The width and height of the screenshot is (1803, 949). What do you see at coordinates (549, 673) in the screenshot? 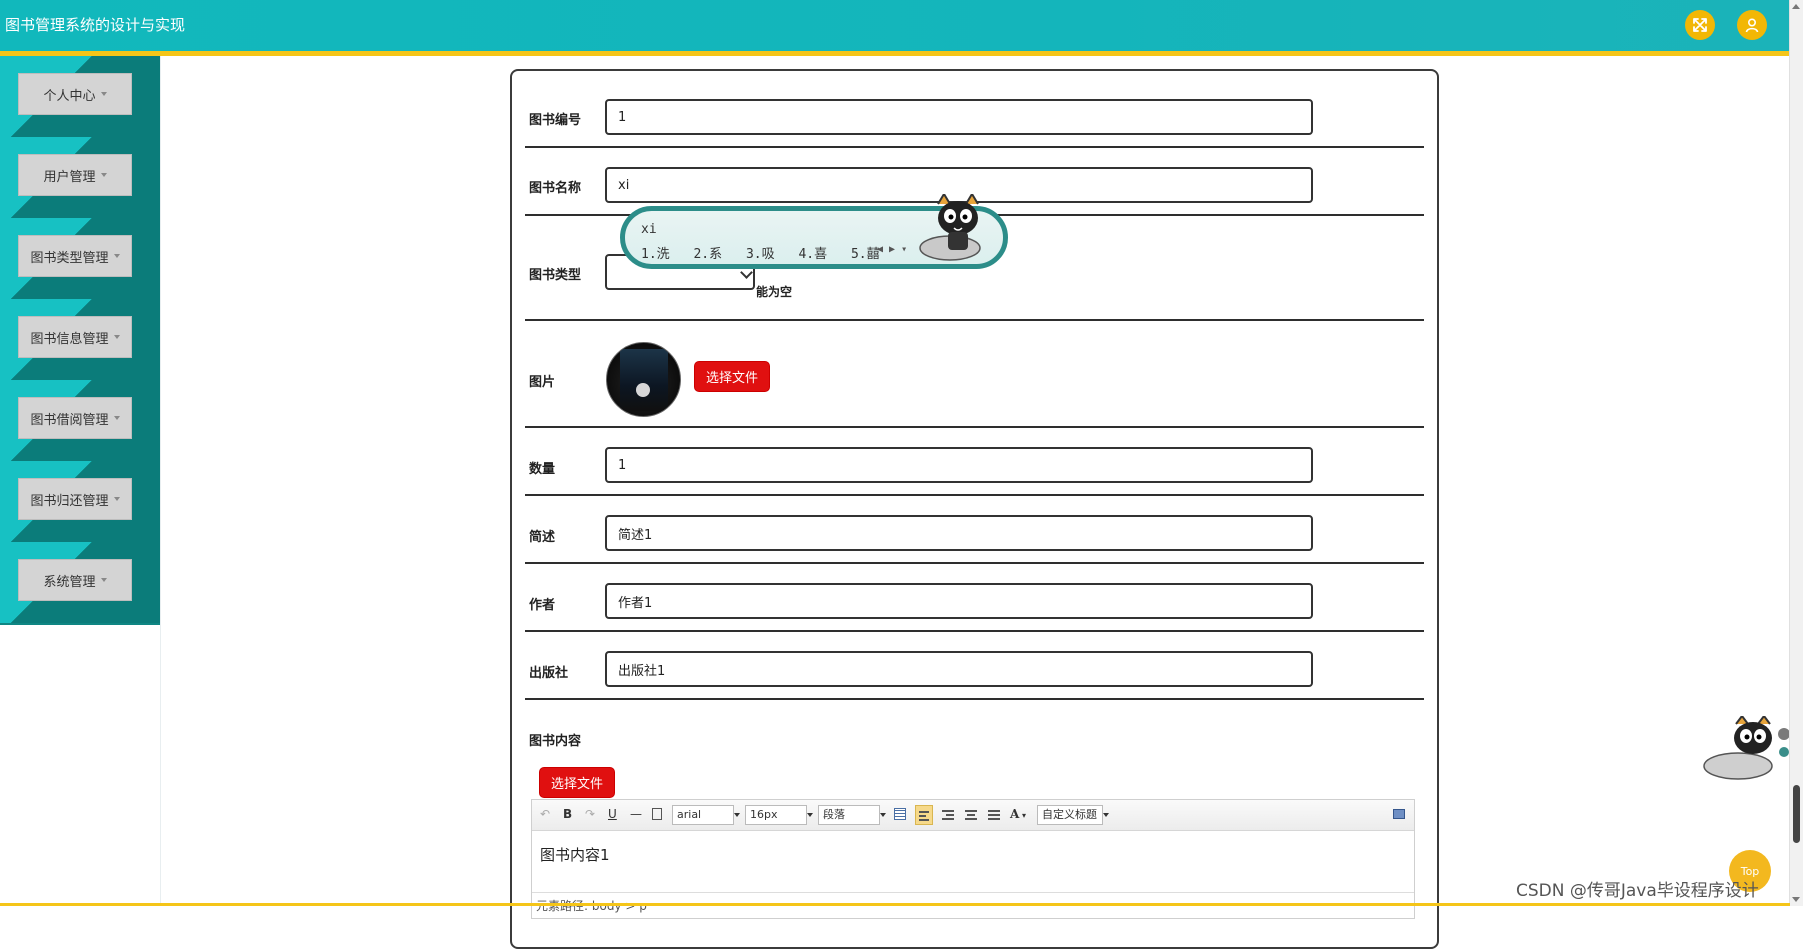
I see `publisher-label: 出版社` at bounding box center [549, 673].